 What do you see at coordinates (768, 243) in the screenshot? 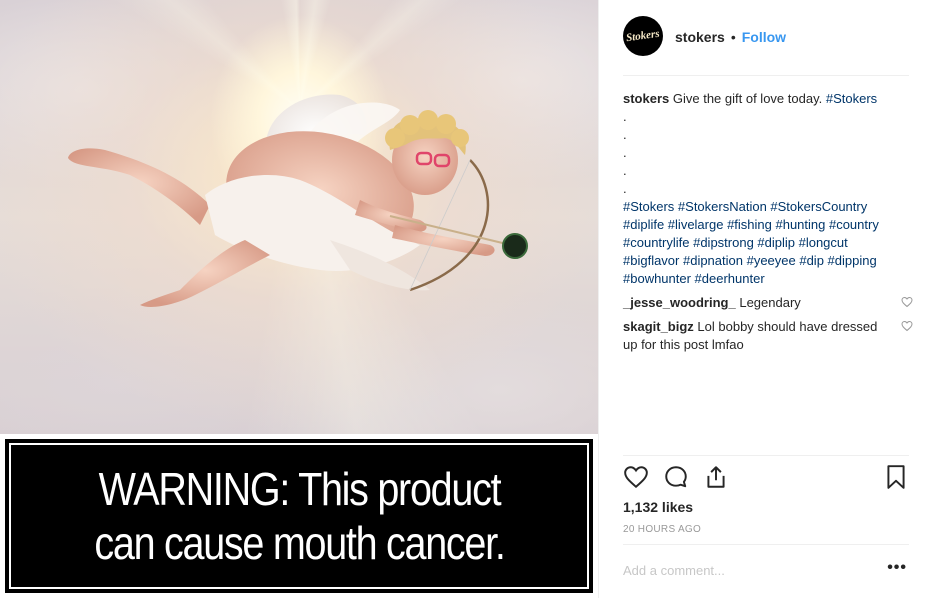
I see `hashtag-line: #countrylife #dipstrong #diplip #longcut` at bounding box center [768, 243].